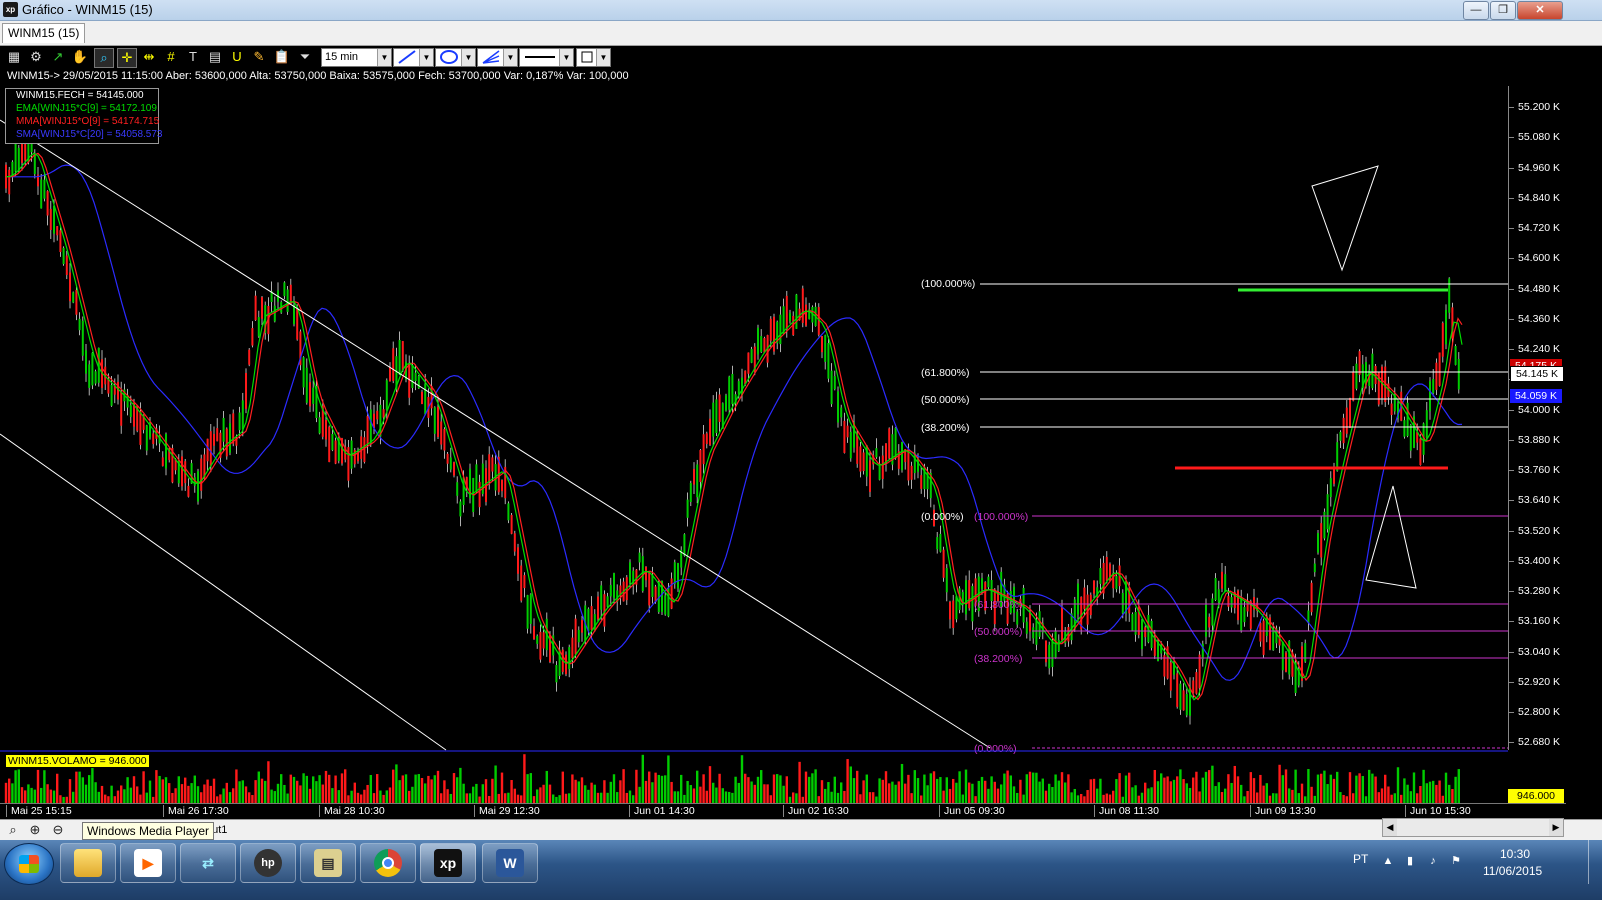  I want to click on tab-winm15: WINM15 (15), so click(44, 33).